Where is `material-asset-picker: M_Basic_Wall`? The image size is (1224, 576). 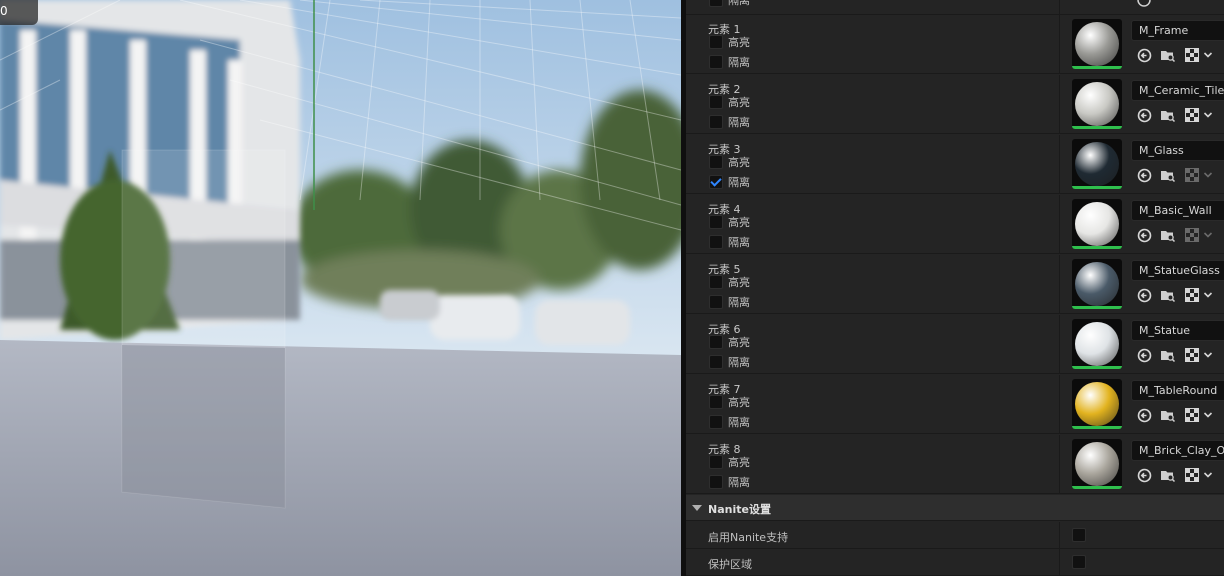 material-asset-picker: M_Basic_Wall is located at coordinates (1177, 210).